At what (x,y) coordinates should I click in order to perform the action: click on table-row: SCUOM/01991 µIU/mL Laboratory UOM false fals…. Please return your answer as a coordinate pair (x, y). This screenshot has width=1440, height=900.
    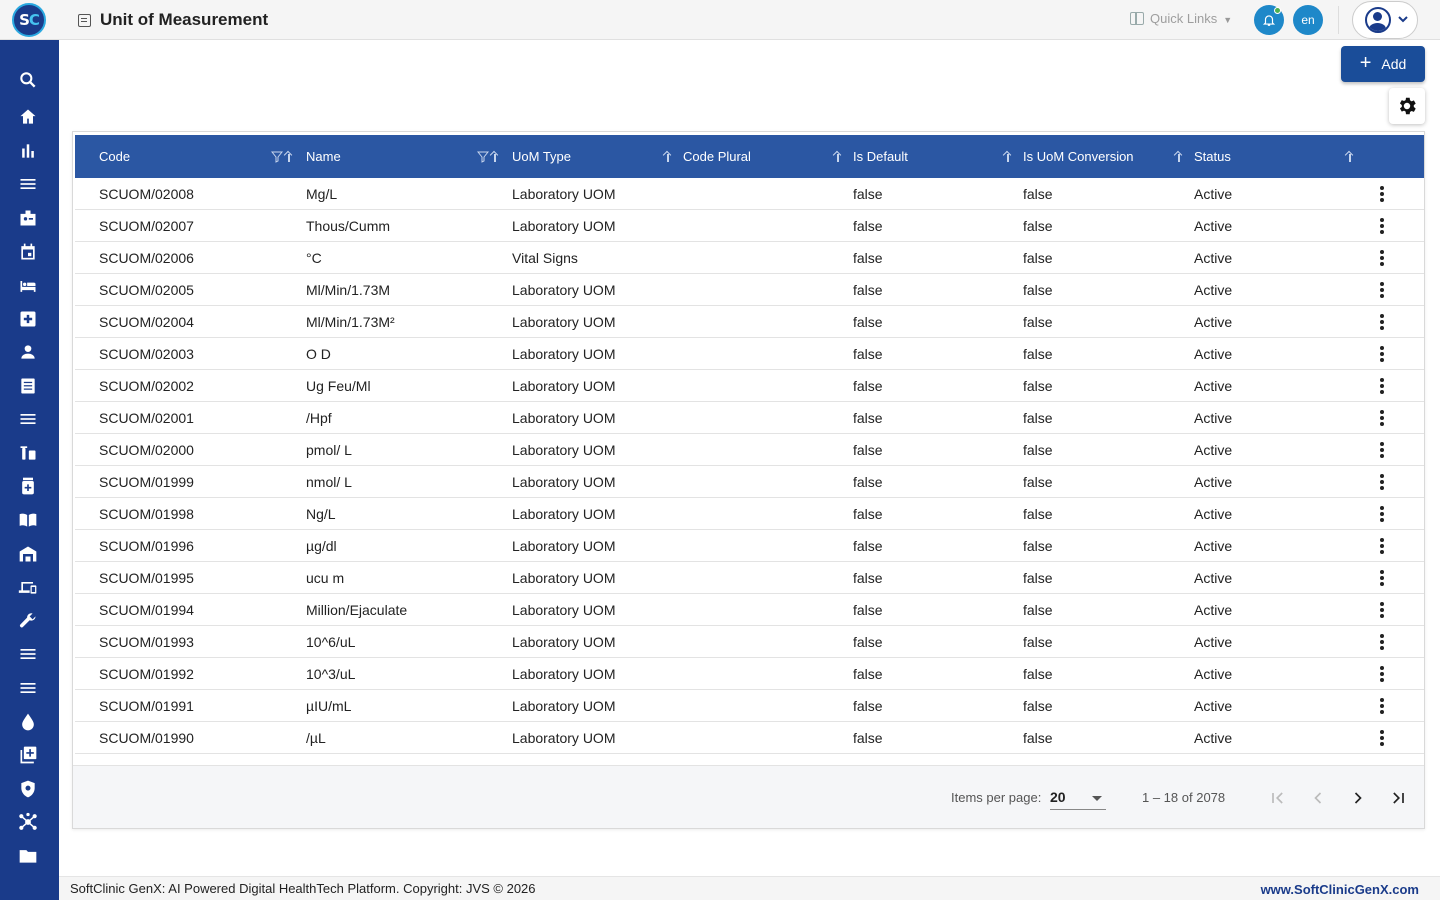
    Looking at the image, I should click on (749, 706).